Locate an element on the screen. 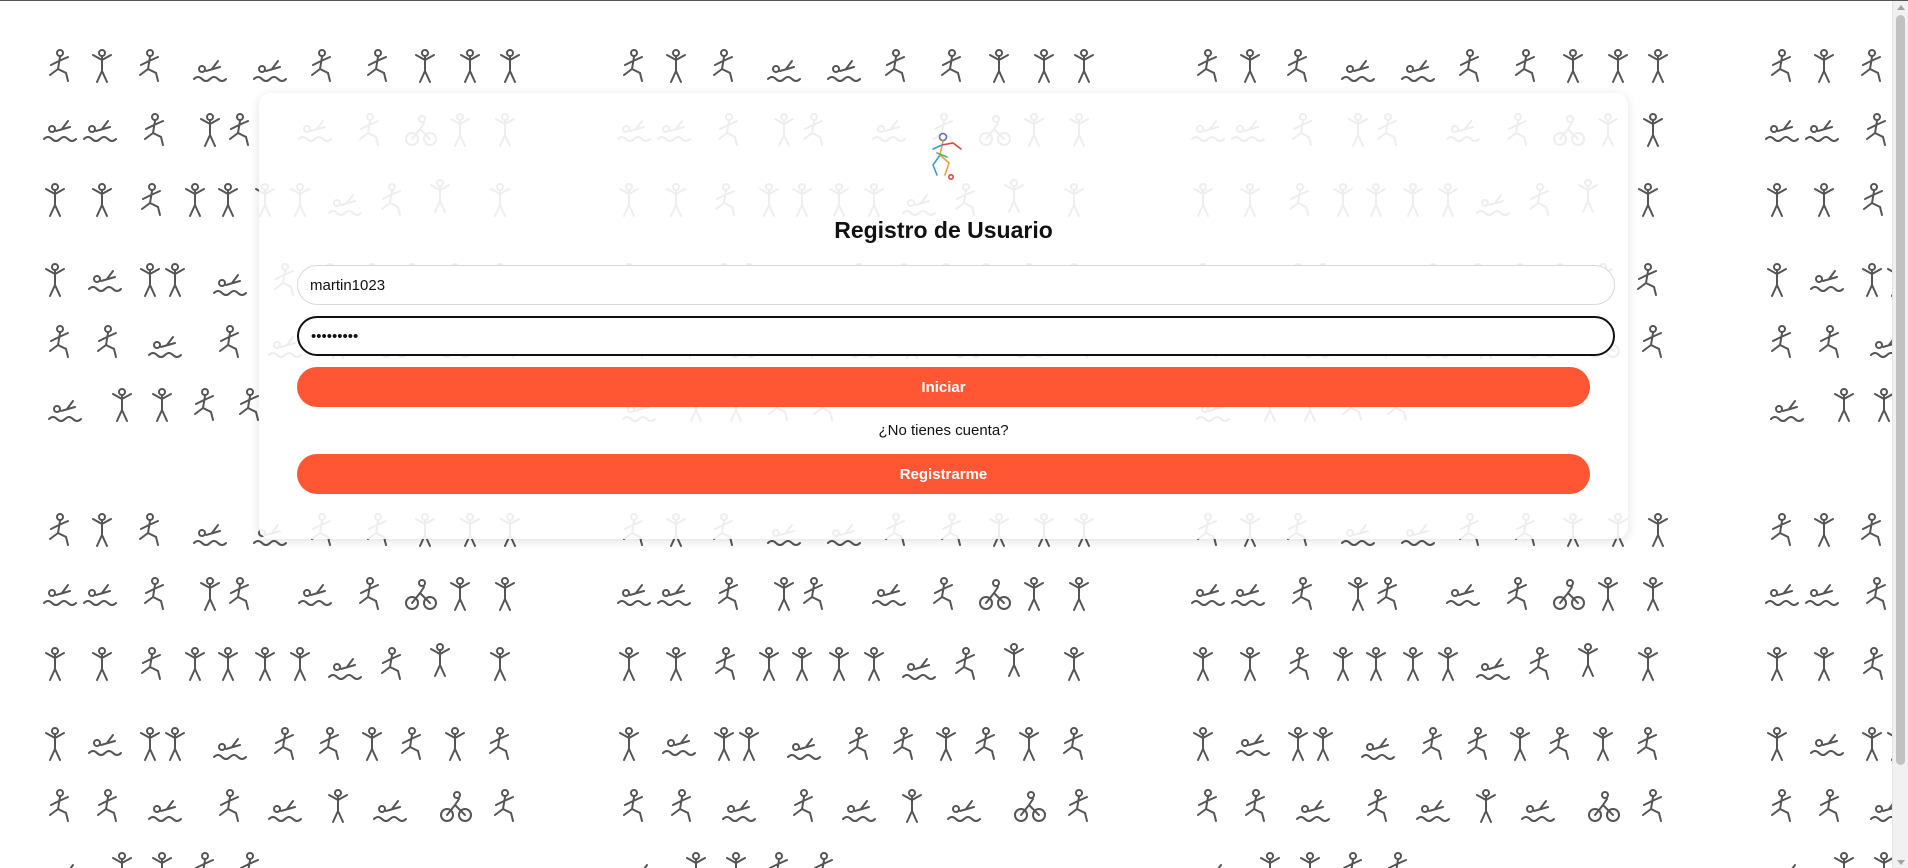  athlete-logo-icon is located at coordinates (947, 156).